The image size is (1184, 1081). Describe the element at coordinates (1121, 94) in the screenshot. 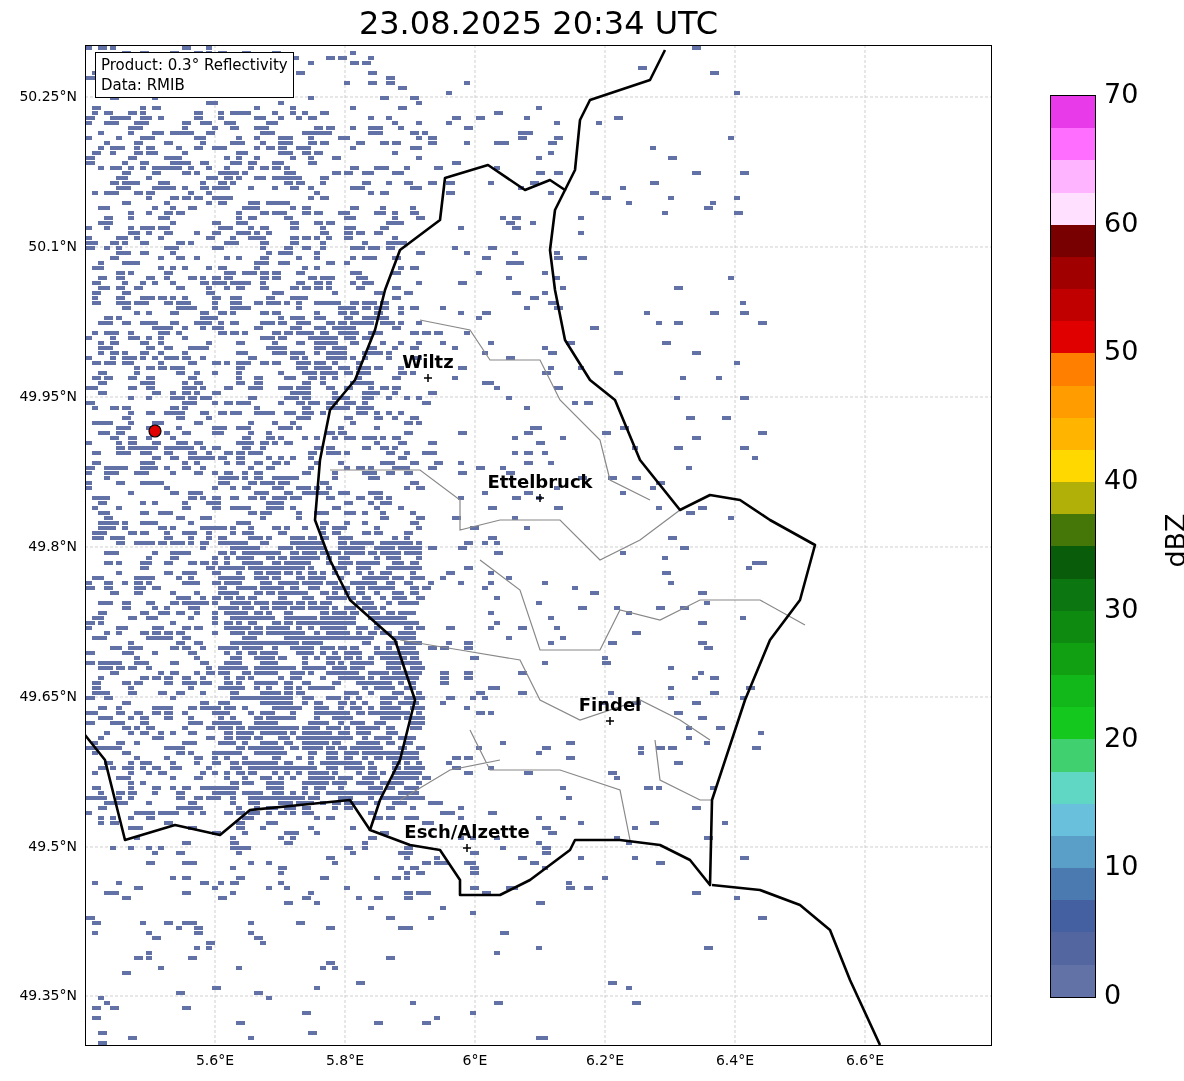

I see `scale-tick-label: 70` at that location.